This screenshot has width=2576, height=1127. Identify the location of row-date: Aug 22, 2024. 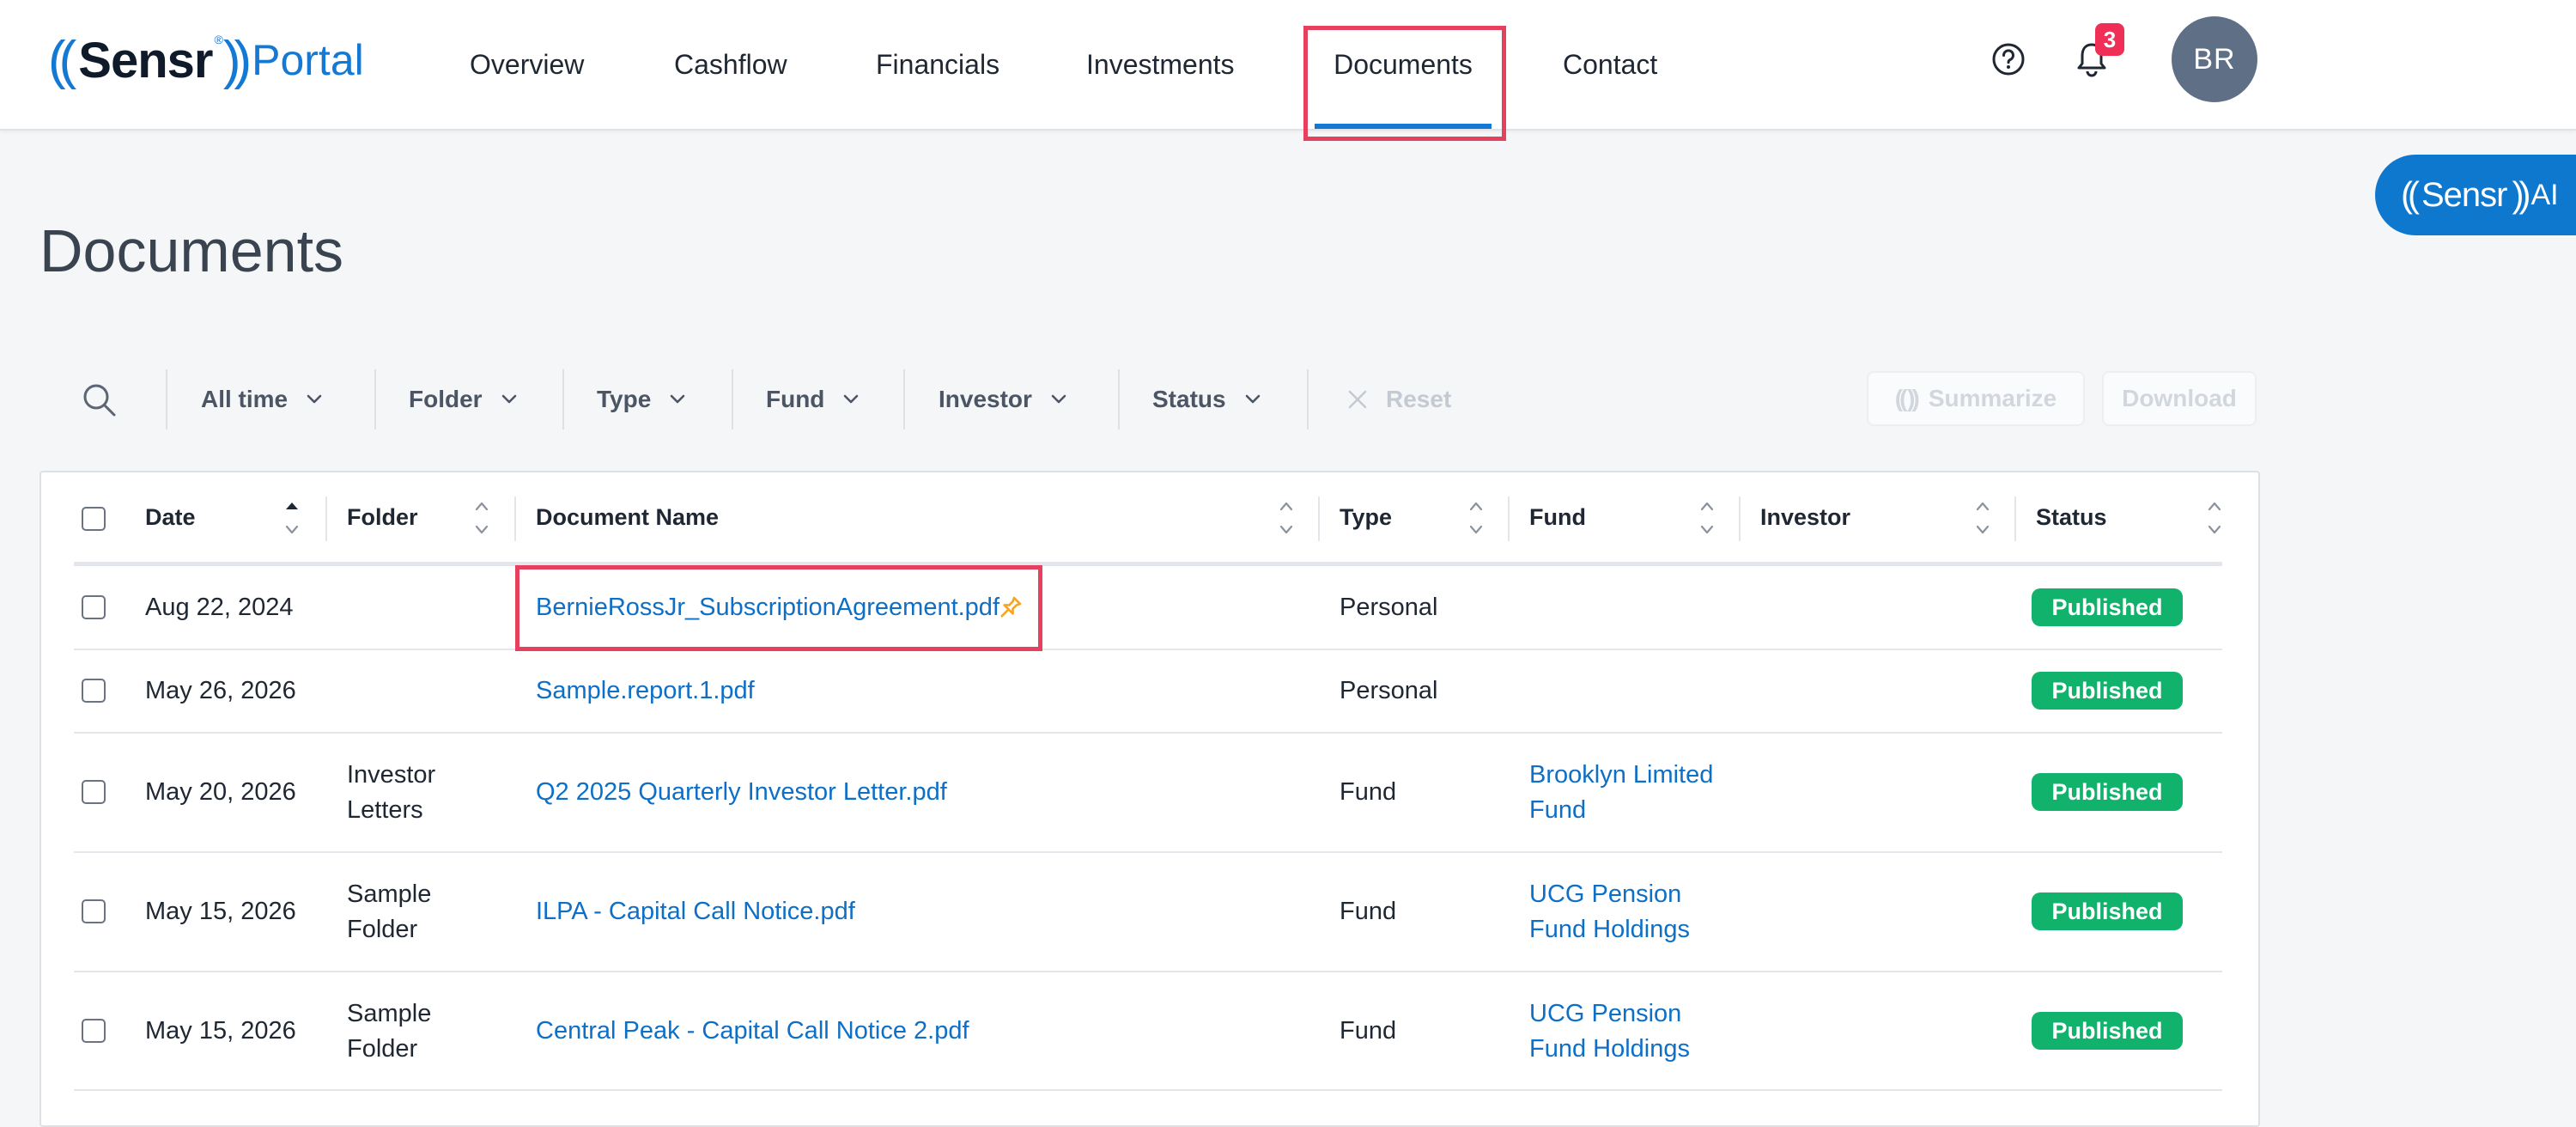
(219, 608).